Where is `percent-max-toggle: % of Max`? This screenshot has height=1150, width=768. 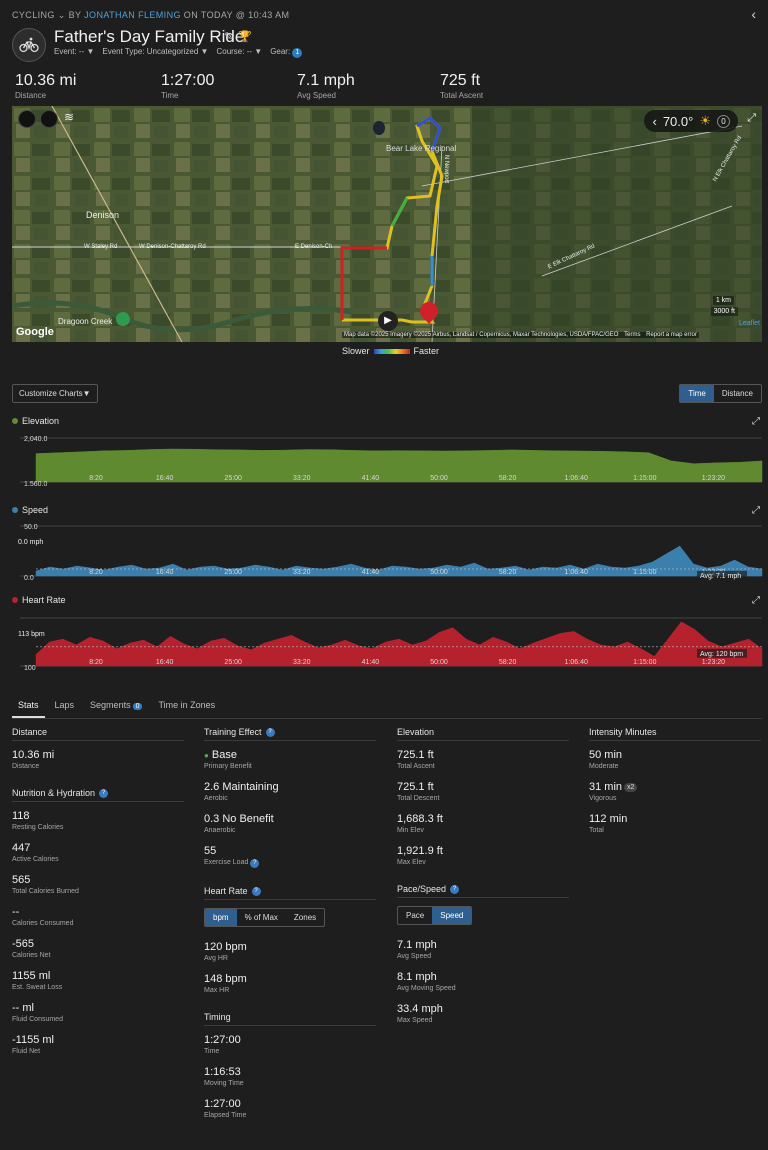
percent-max-toggle: % of Max is located at coordinates (261, 917).